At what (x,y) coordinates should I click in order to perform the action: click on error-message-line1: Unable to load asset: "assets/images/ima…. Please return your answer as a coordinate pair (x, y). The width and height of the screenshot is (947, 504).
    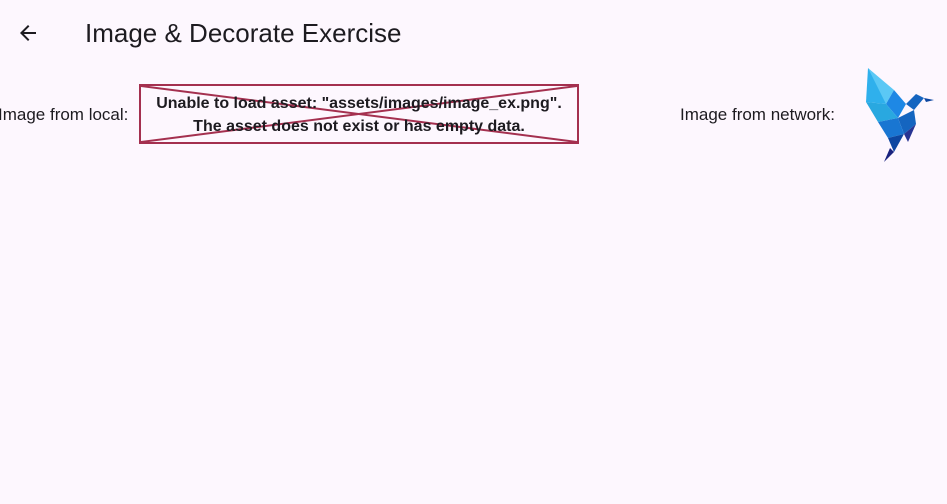
    Looking at the image, I should click on (359, 103).